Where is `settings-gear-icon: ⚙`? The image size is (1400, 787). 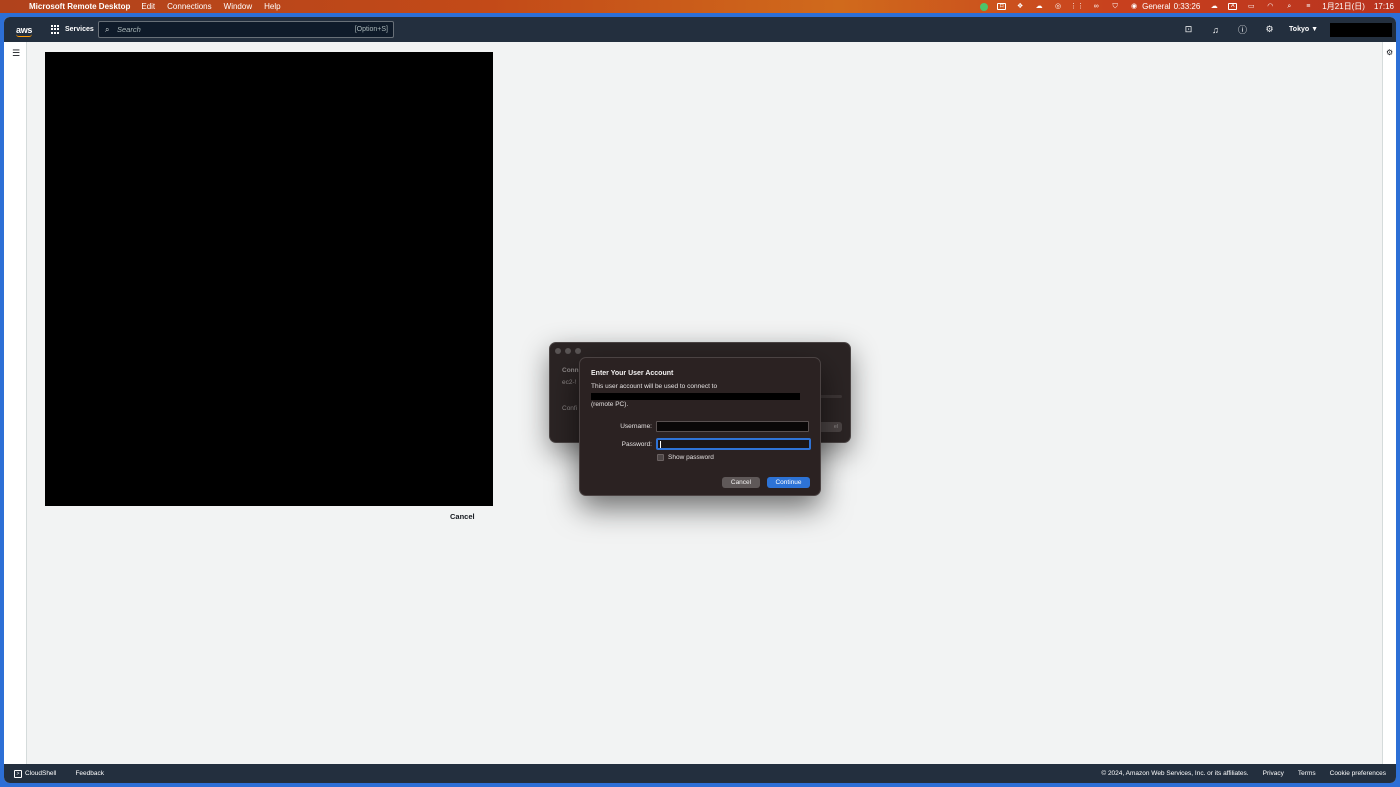
settings-gear-icon: ⚙ is located at coordinates (1269, 29).